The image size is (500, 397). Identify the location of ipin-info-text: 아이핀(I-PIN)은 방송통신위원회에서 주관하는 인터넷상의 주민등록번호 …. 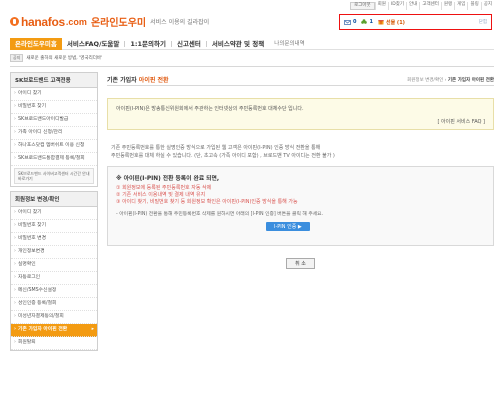
(210, 109).